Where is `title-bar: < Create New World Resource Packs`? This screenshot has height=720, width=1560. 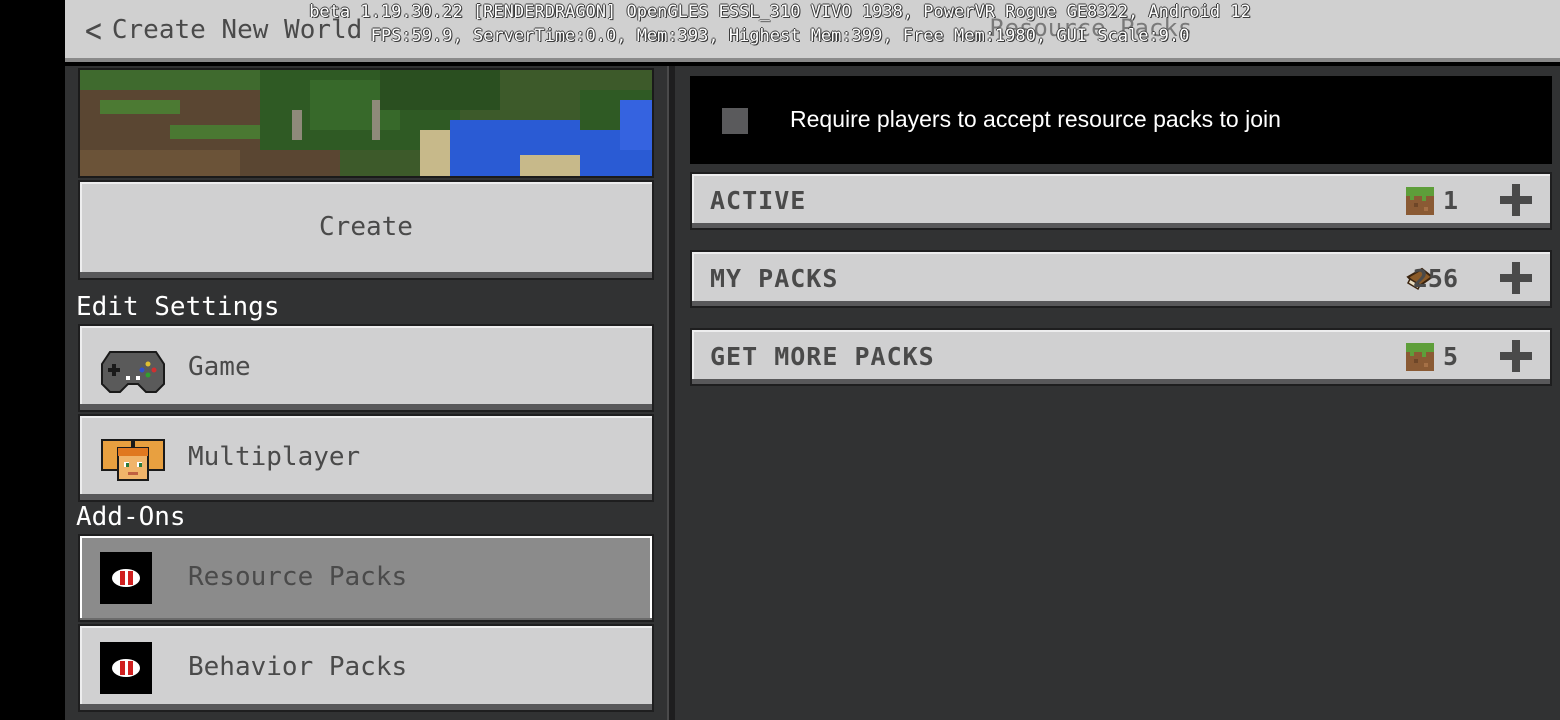
title-bar: < Create New World Resource Packs is located at coordinates (812, 31).